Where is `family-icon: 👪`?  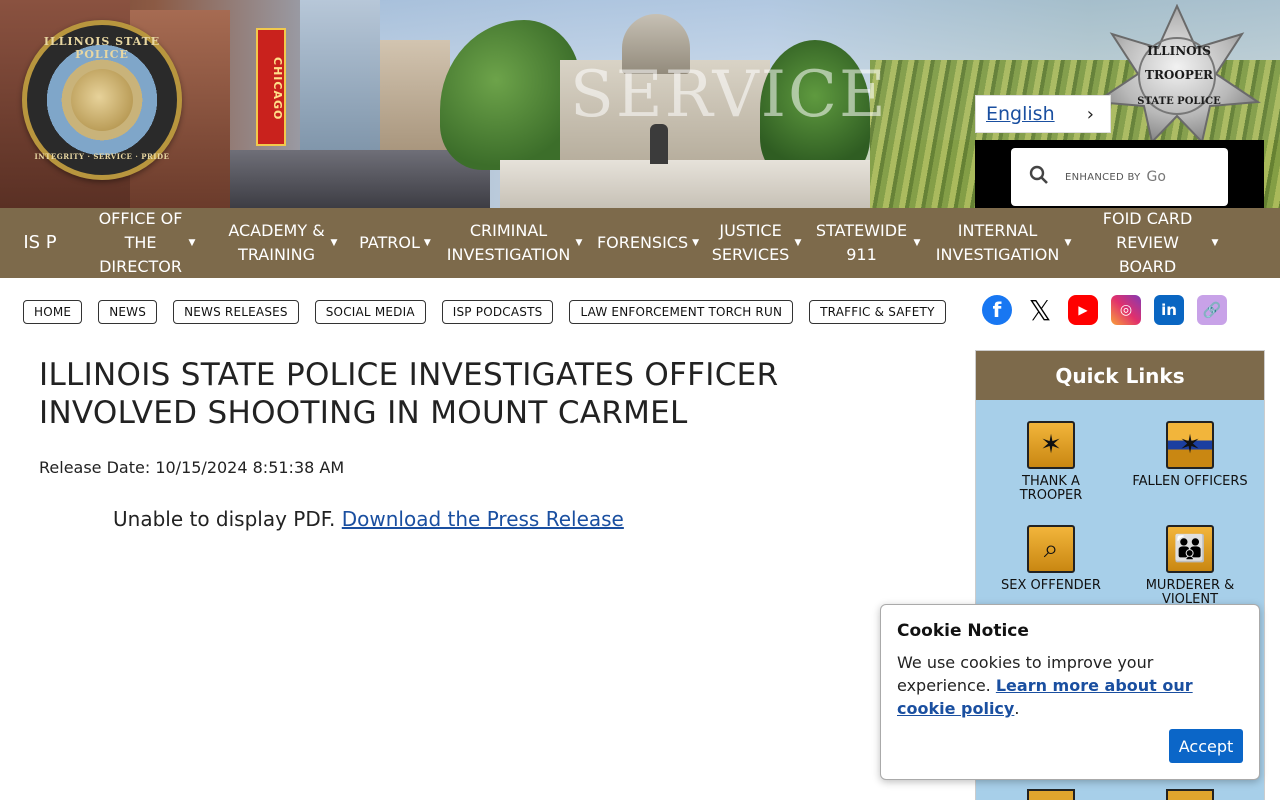 family-icon: 👪 is located at coordinates (1190, 549).